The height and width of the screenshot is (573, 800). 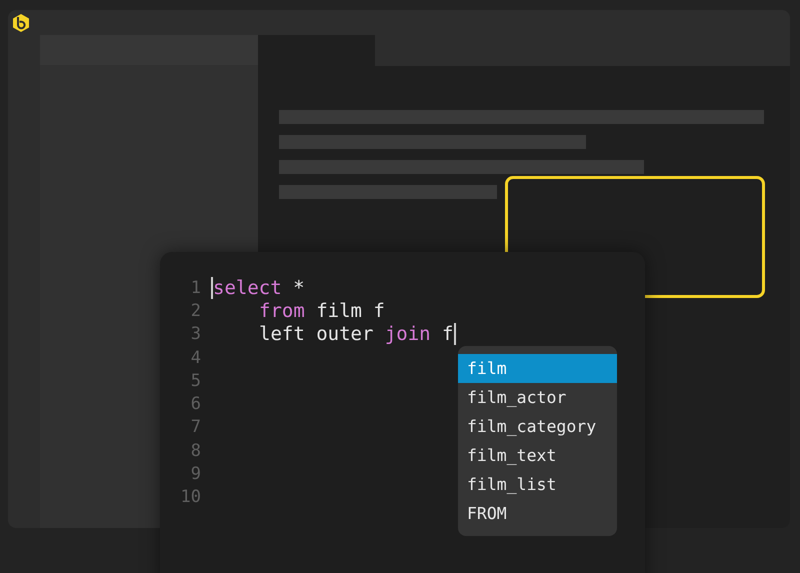 What do you see at coordinates (196, 404) in the screenshot?
I see `line-number: 6` at bounding box center [196, 404].